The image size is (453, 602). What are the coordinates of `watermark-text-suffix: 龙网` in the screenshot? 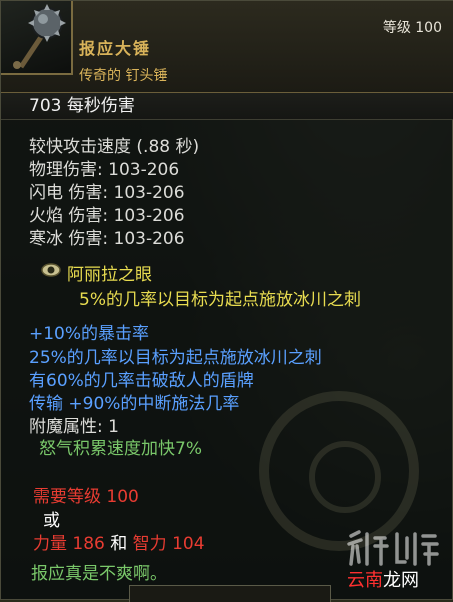 It's located at (401, 580).